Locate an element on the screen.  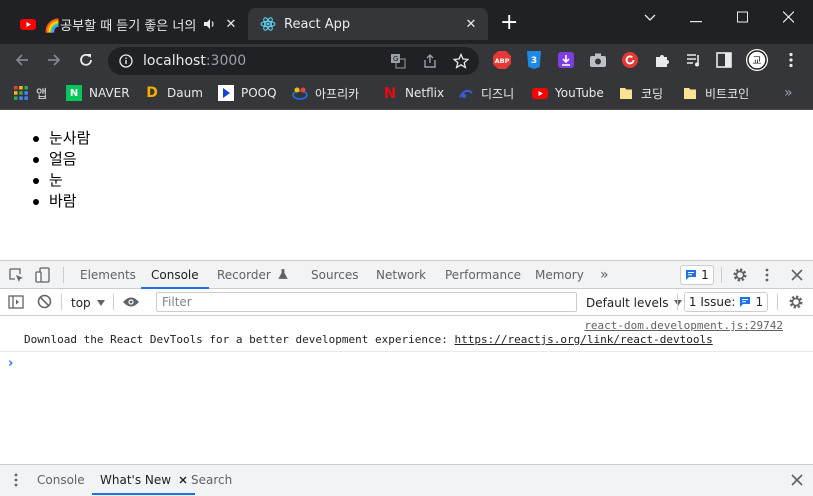
share-icon is located at coordinates (430, 61).